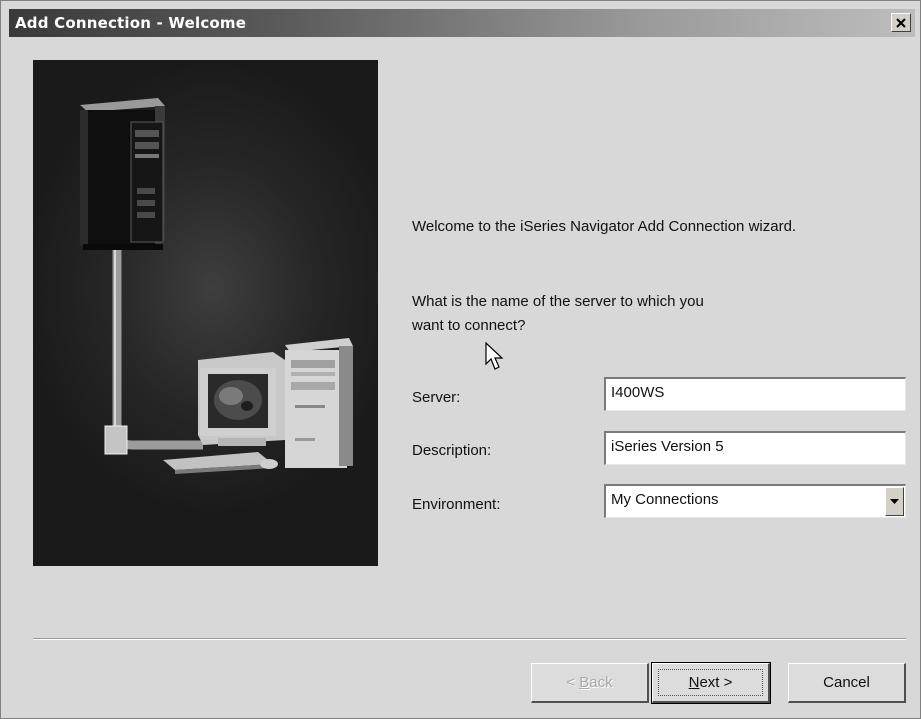  I want to click on back-button-prefix: <, so click(573, 682).